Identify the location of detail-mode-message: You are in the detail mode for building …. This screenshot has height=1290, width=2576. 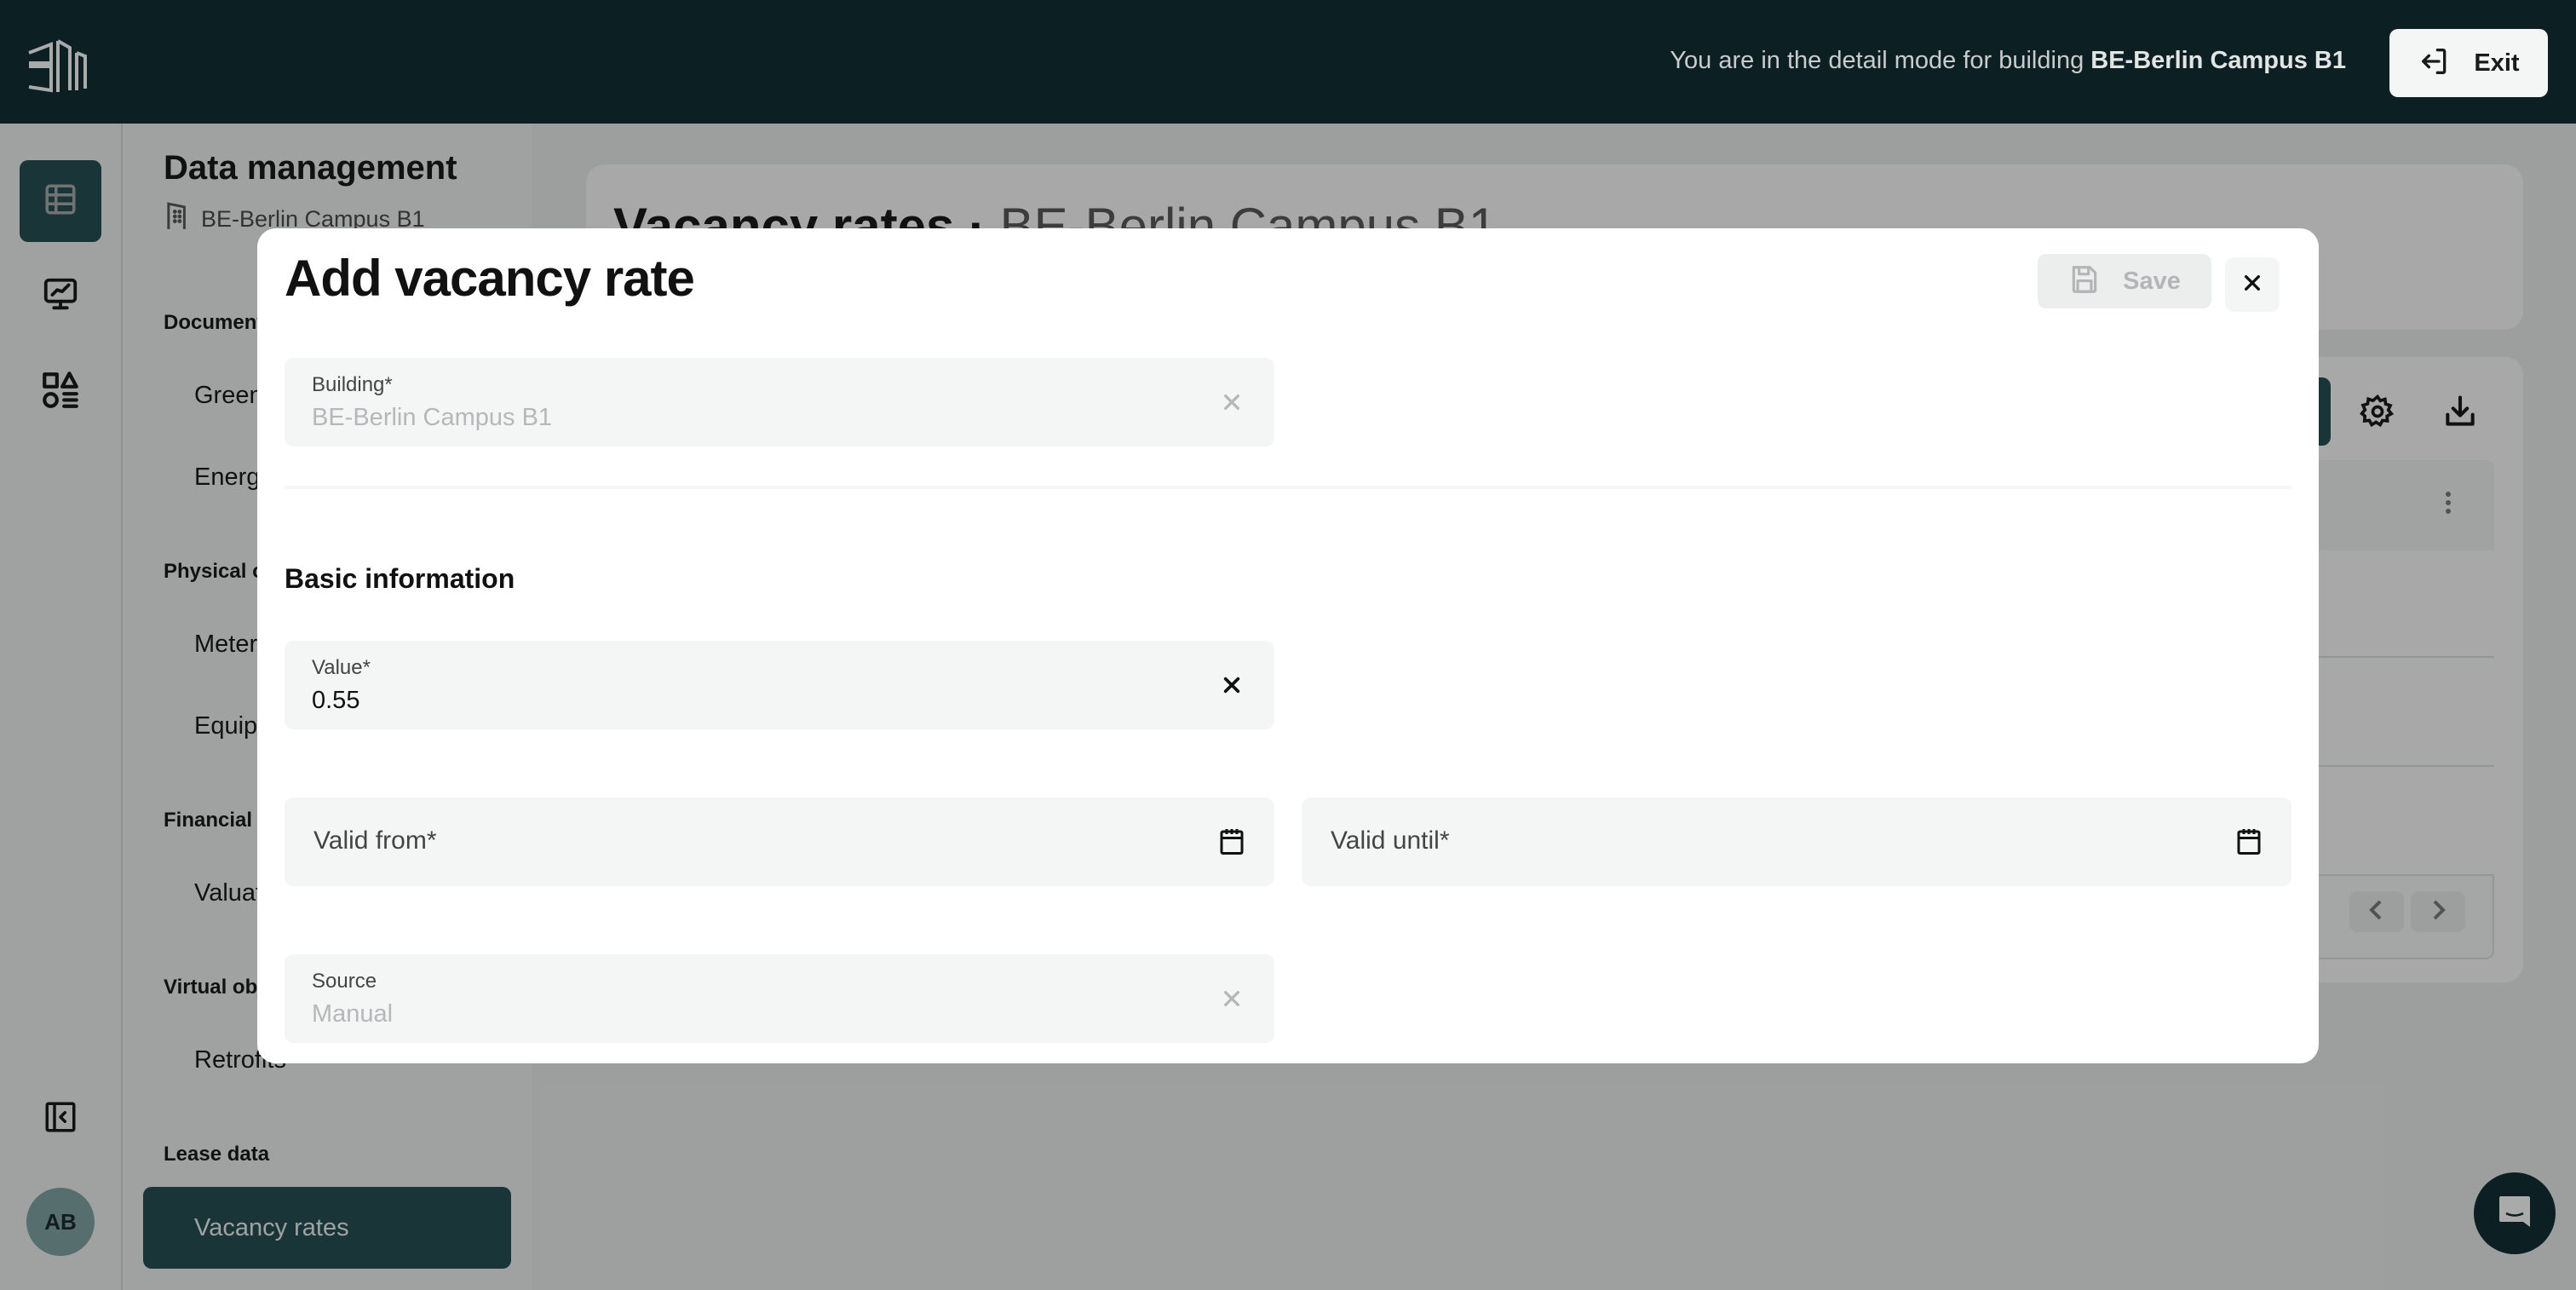
(2008, 61).